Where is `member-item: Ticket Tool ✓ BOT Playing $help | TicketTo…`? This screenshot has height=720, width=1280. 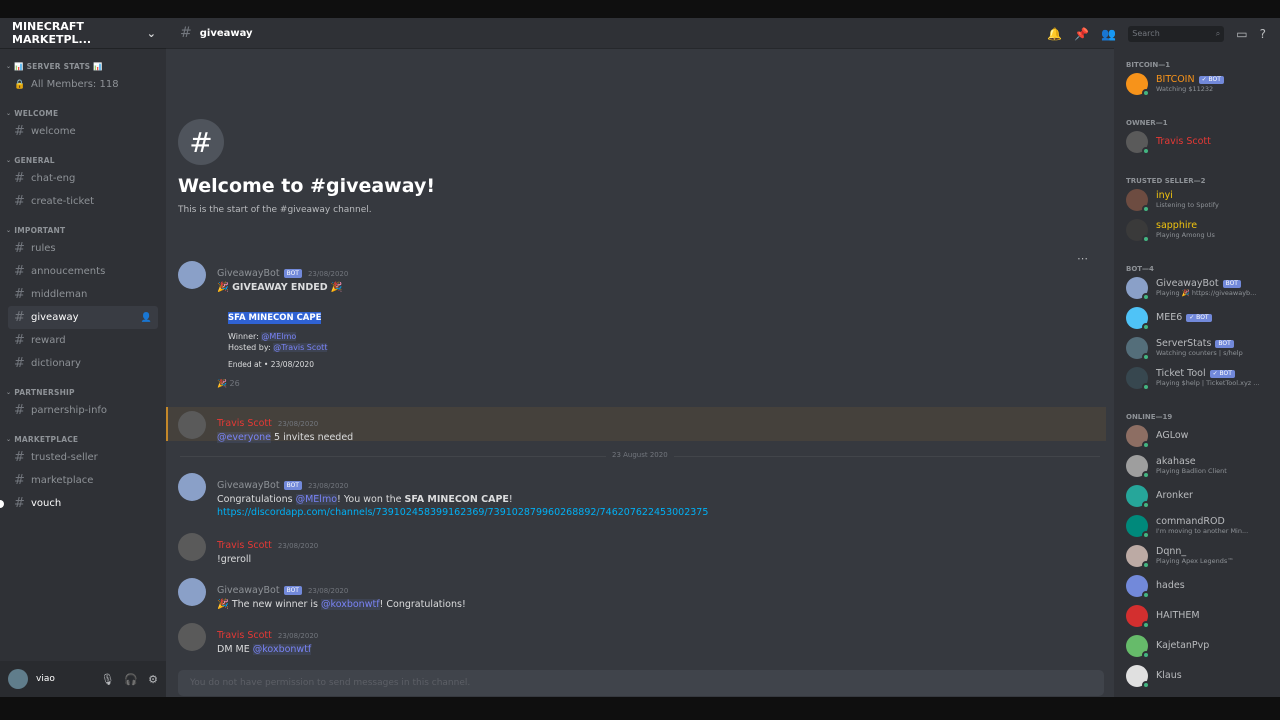
member-item: Ticket Tool ✓ BOT Playing $help | TicketTo… is located at coordinates (1197, 378).